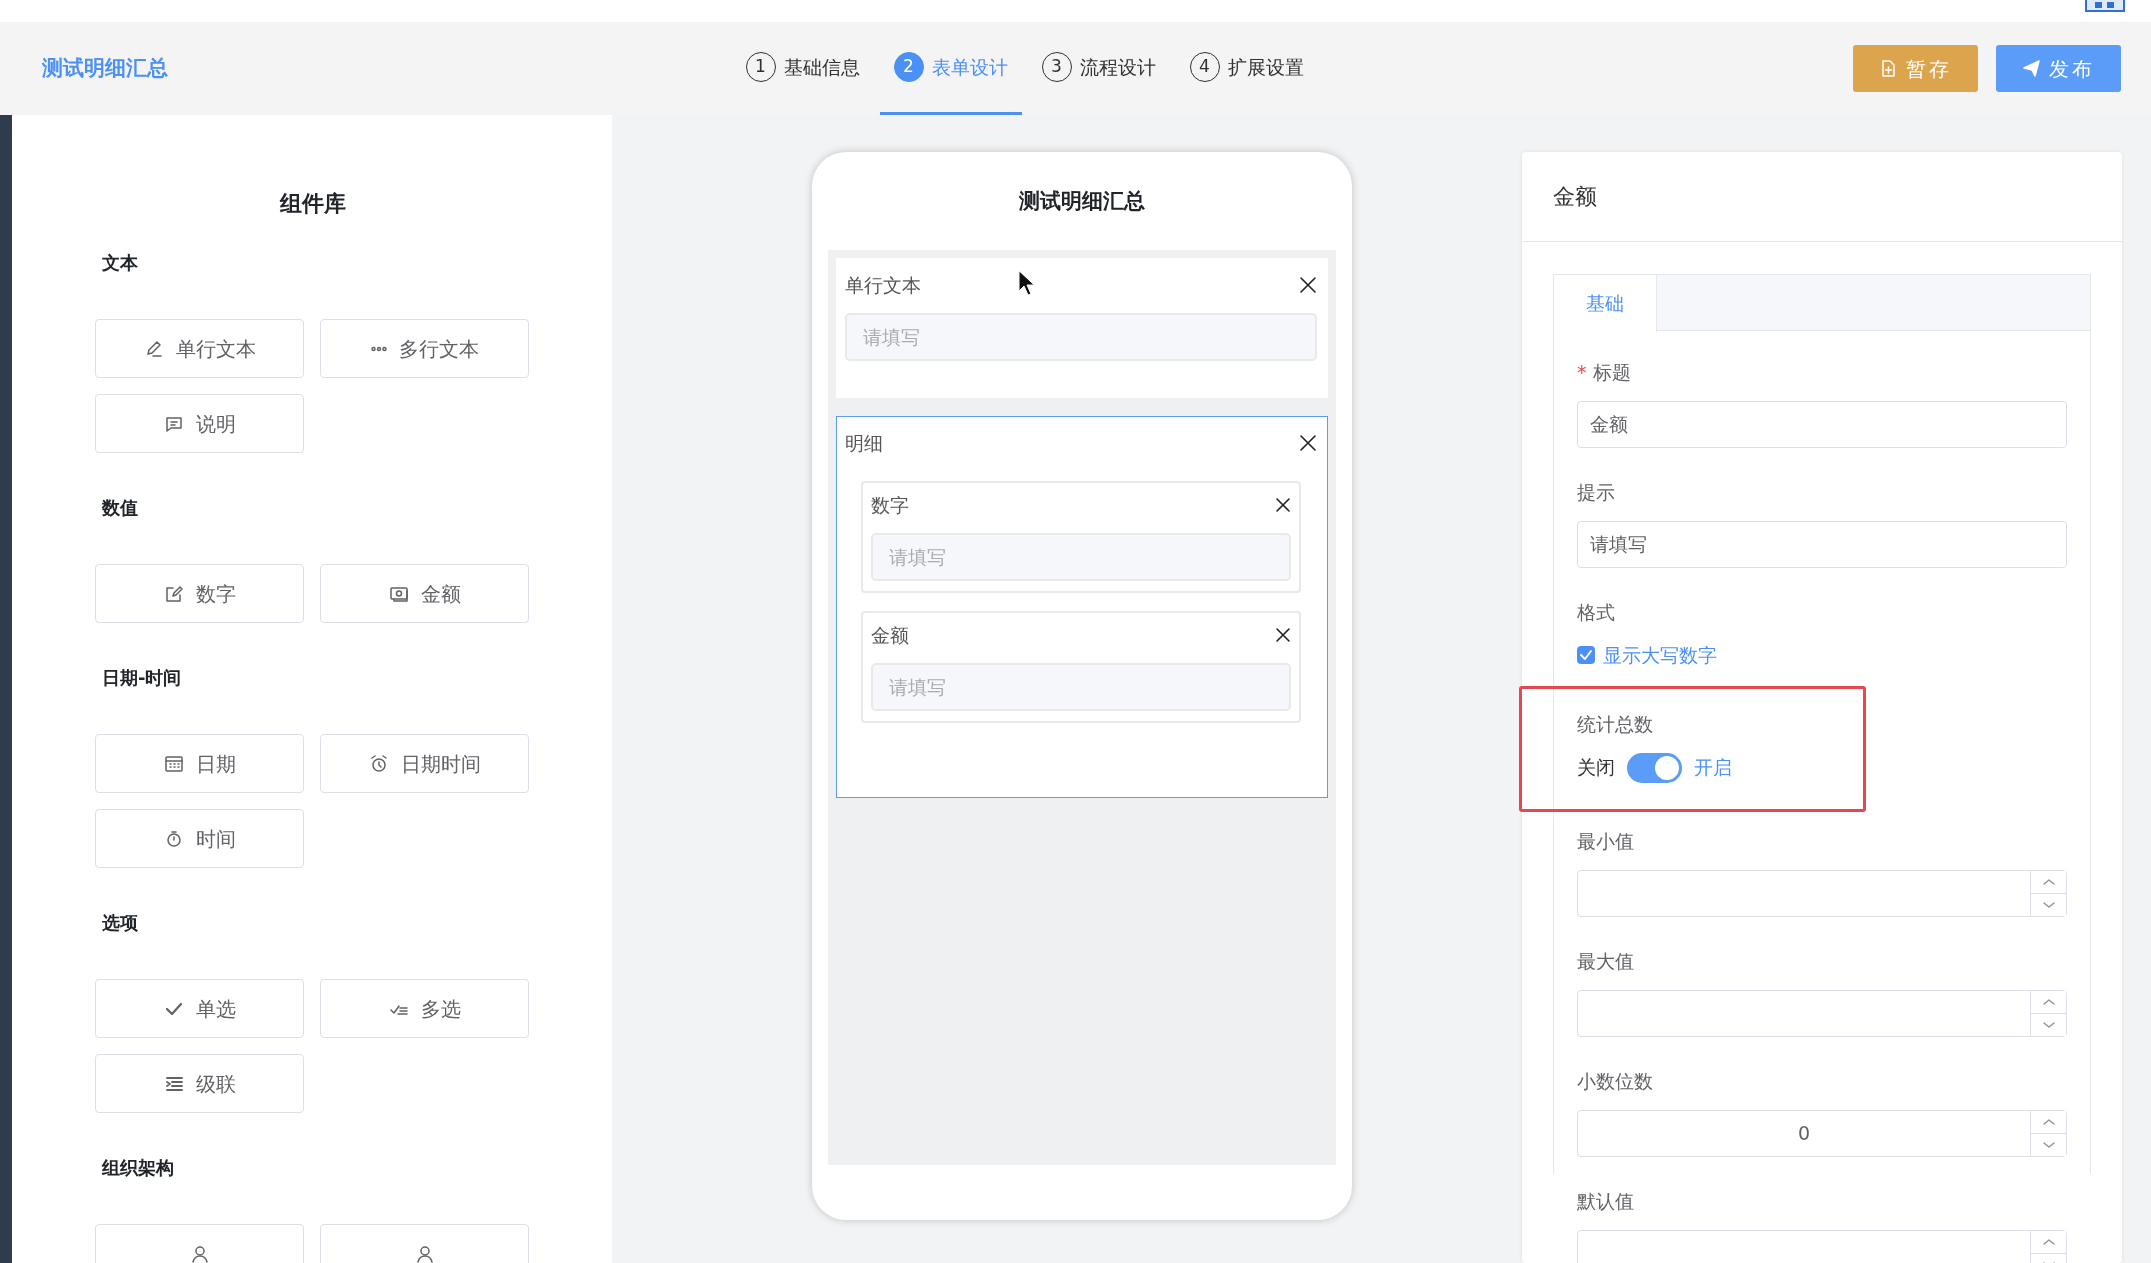  Describe the element at coordinates (1582, 372) in the screenshot. I see `required-mark: *` at that location.